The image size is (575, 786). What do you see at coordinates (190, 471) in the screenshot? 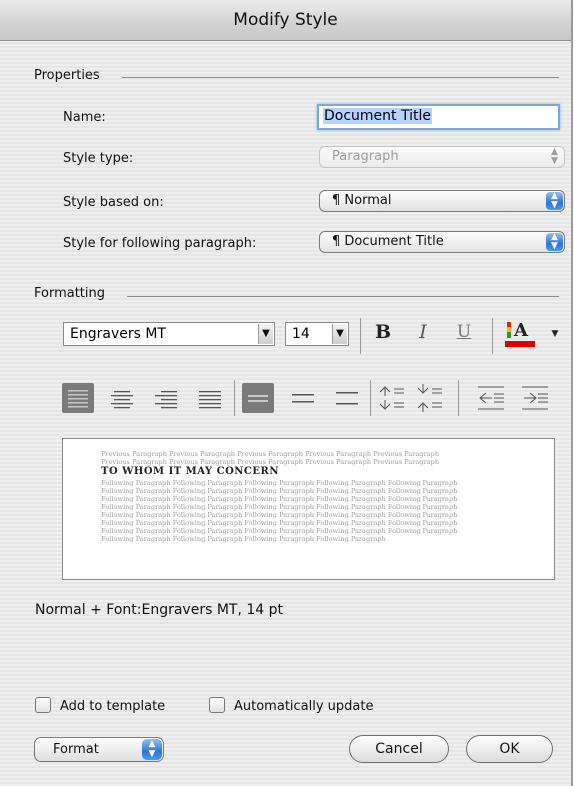
I see `preview-title-text: TO WHOM IT MAY CONCERN` at bounding box center [190, 471].